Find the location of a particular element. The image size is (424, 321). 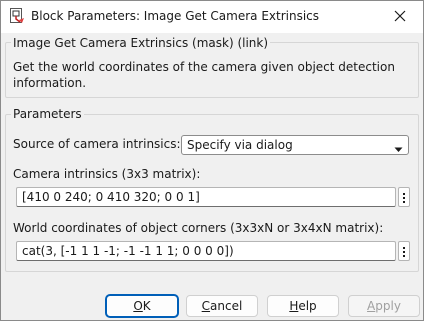

block-parameters-icon is located at coordinates (17, 16).